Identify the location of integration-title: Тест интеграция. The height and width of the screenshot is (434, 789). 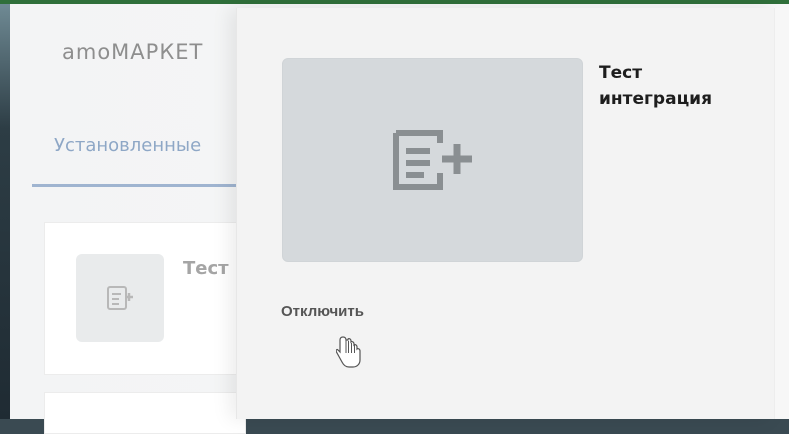
(655, 86).